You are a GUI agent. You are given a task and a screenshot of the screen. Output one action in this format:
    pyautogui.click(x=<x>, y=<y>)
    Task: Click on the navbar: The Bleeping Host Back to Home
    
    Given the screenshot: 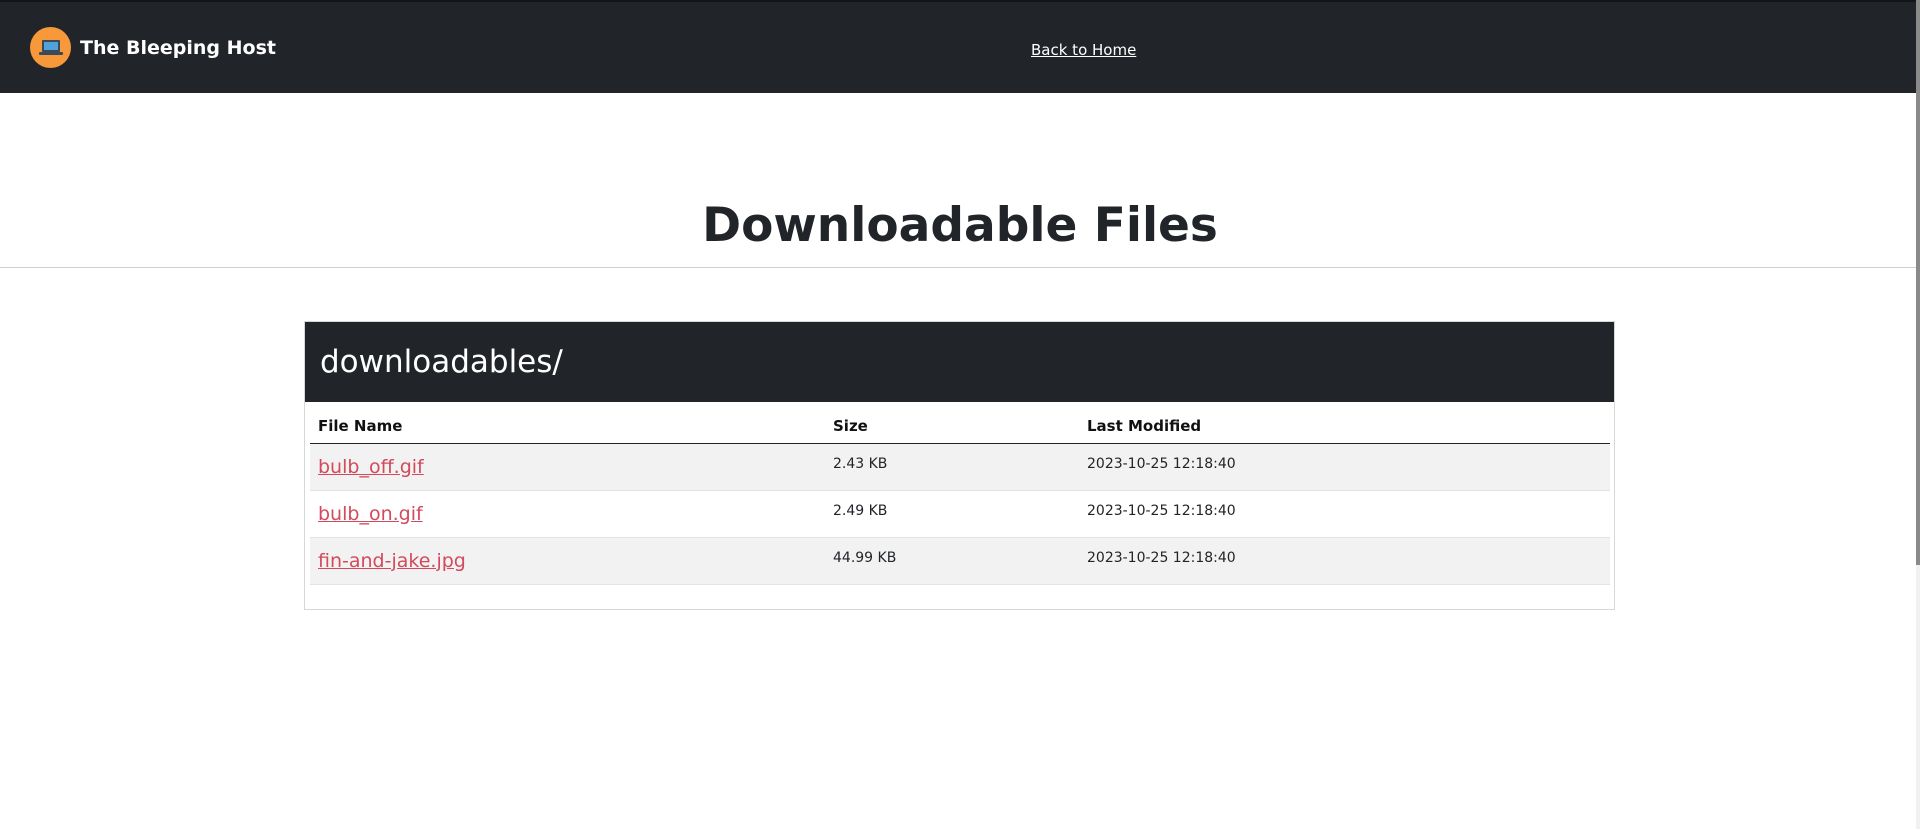 What is the action you would take?
    pyautogui.click(x=958, y=46)
    